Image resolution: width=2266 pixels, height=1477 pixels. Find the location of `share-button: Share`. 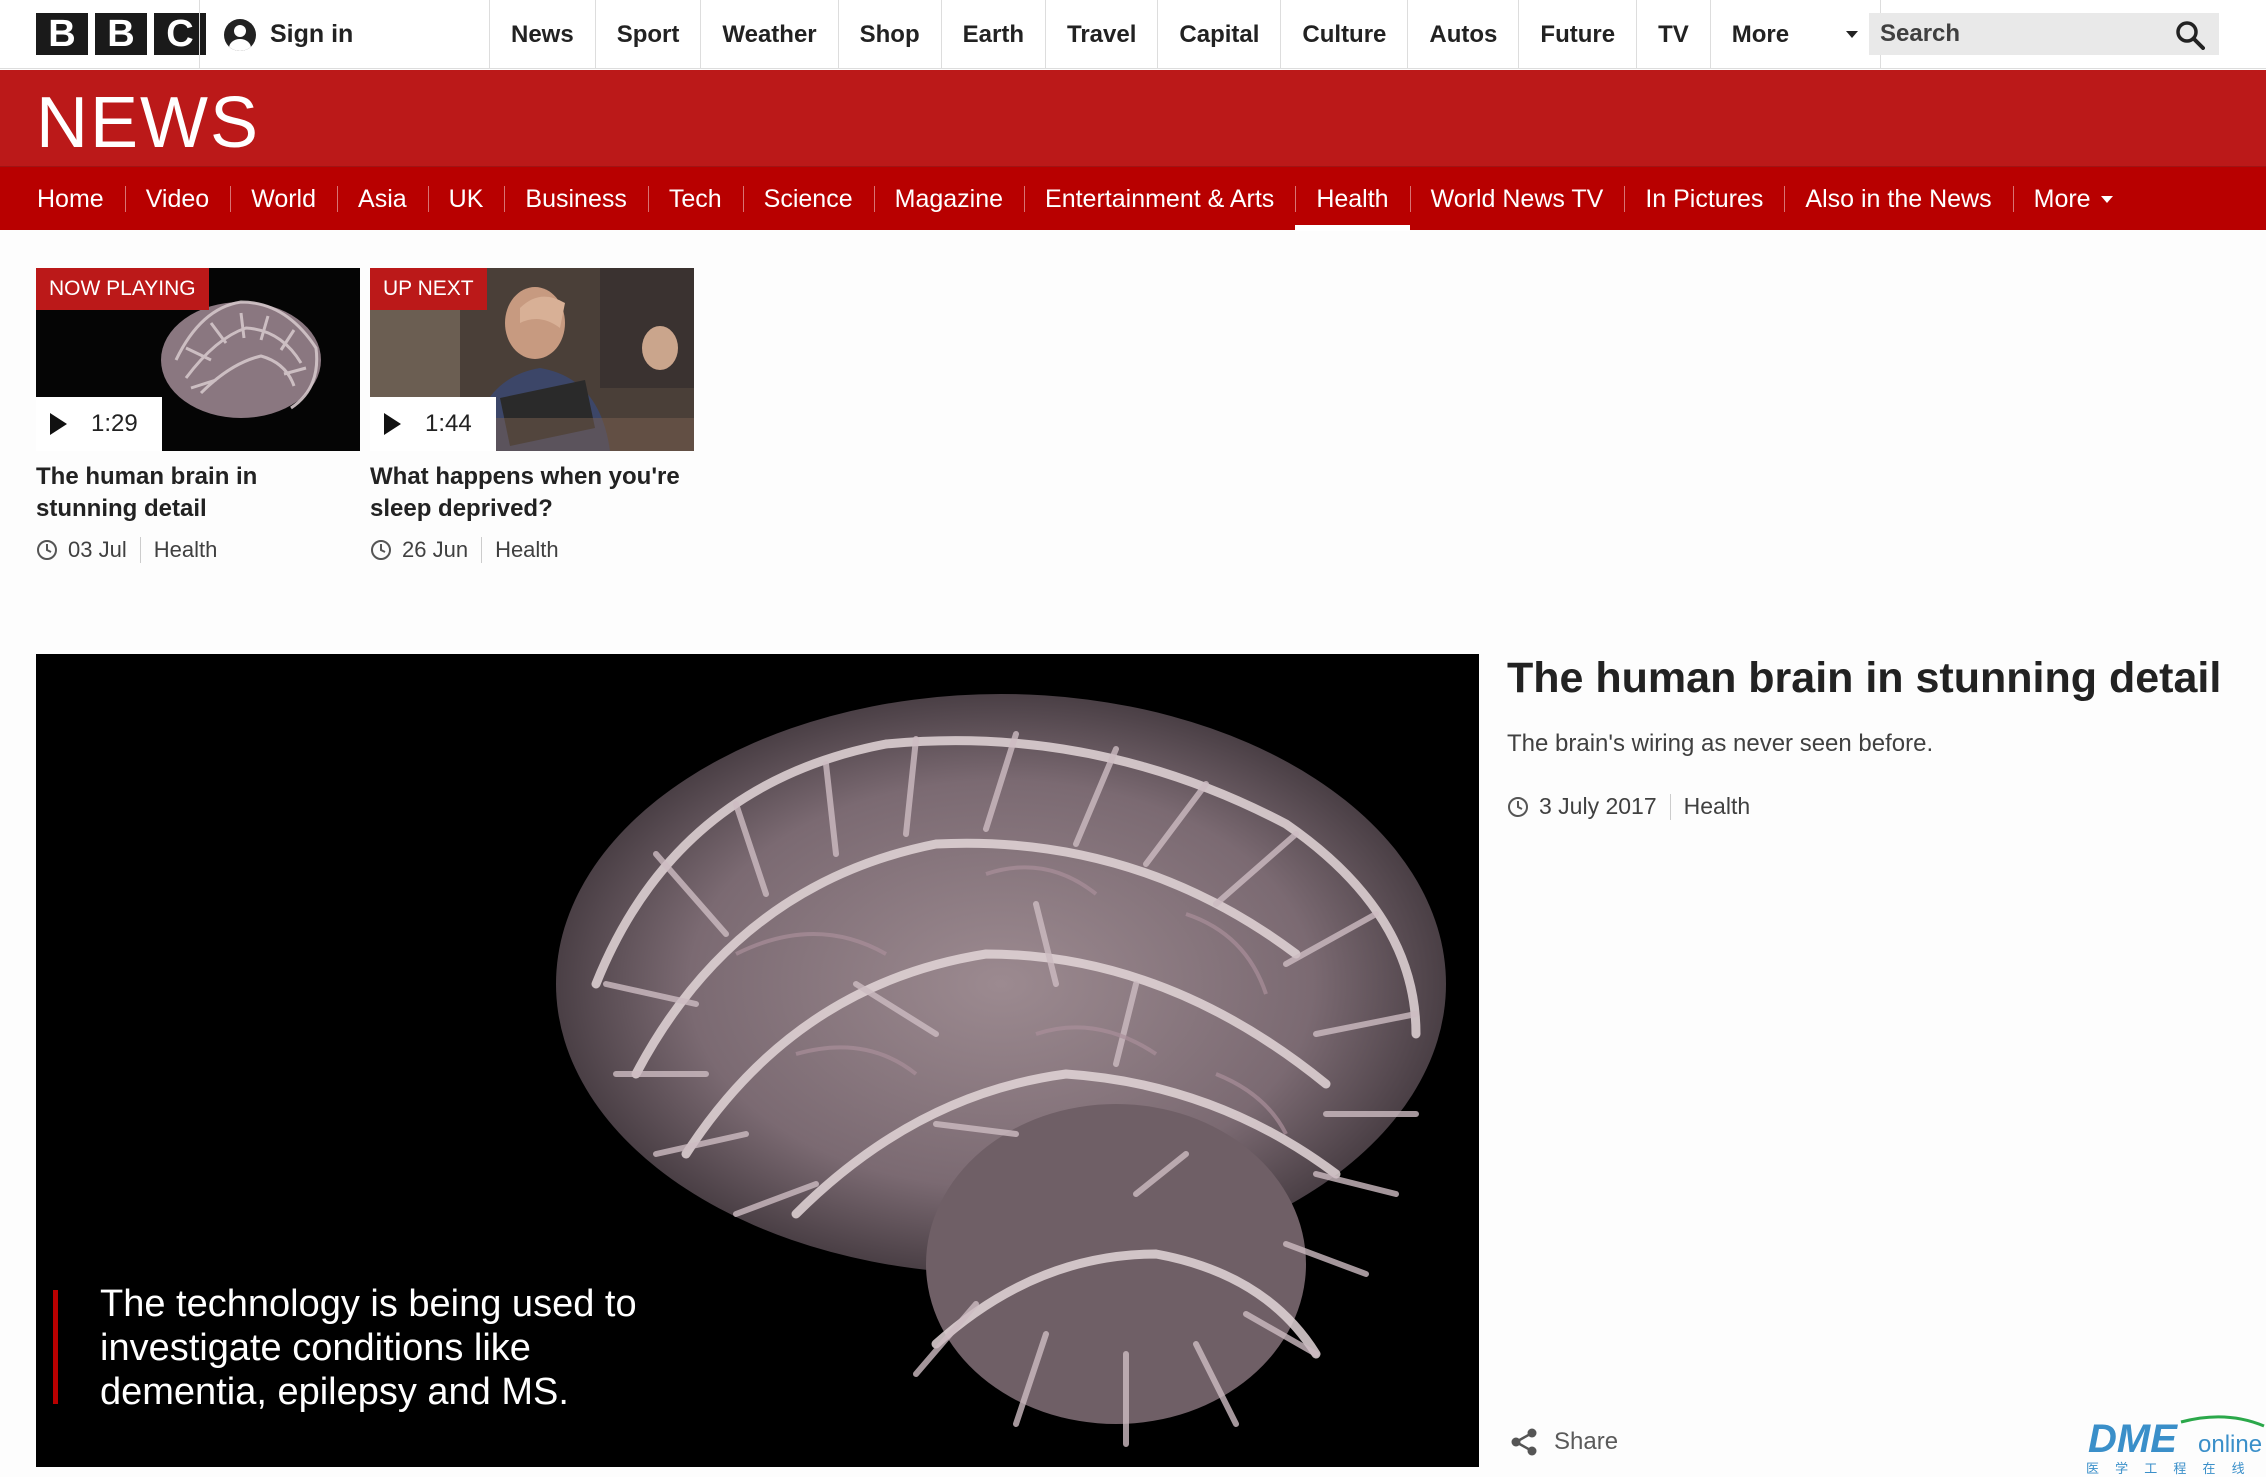

share-button: Share is located at coordinates (1564, 1442).